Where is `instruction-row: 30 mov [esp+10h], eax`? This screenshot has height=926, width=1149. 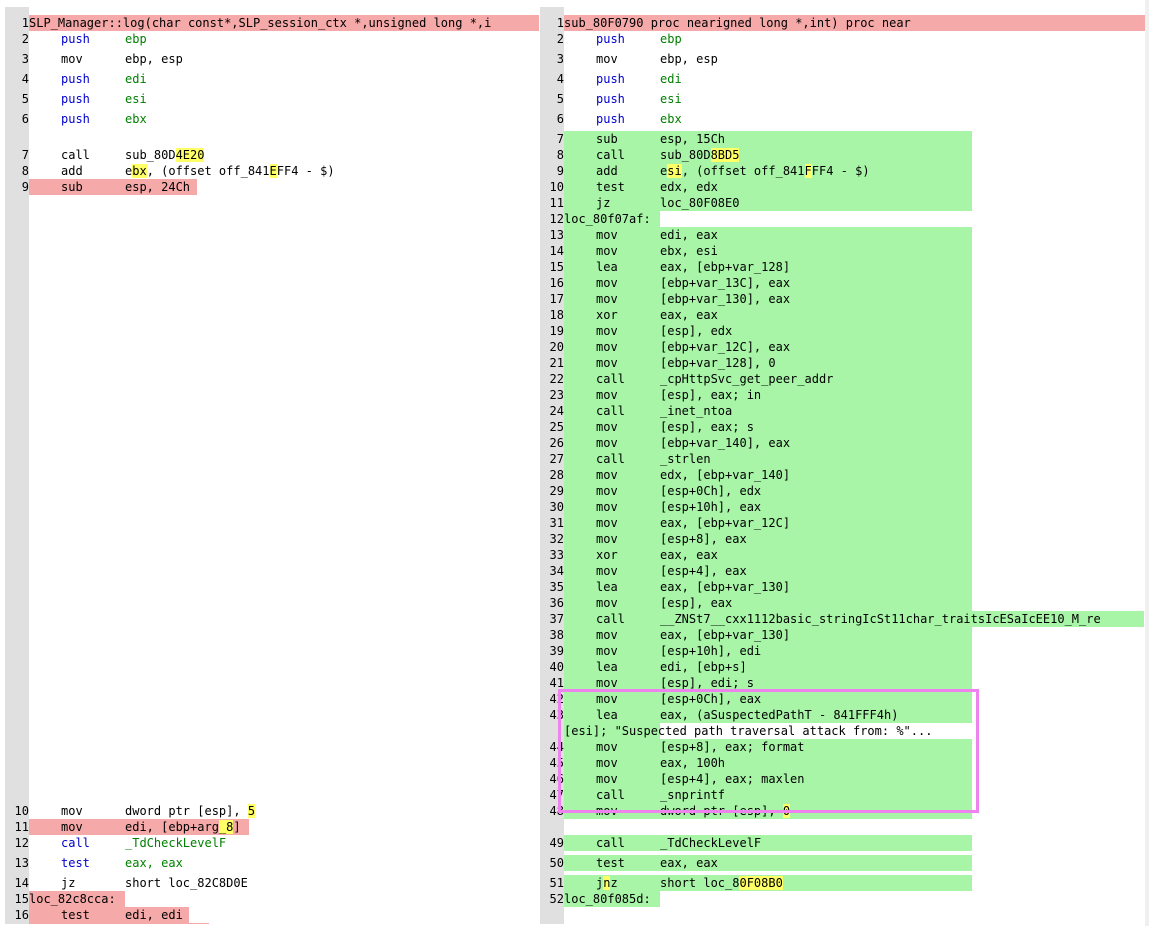
instruction-row: 30 mov [esp+10h], eax is located at coordinates (842, 507).